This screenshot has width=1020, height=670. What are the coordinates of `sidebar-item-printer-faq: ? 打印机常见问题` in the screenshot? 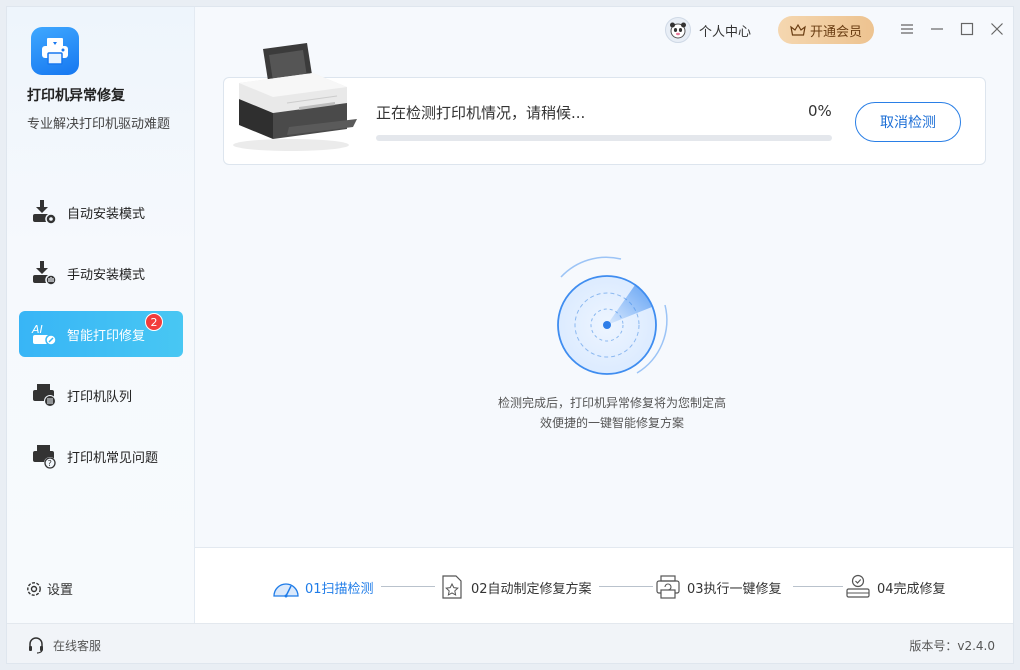 It's located at (101, 456).